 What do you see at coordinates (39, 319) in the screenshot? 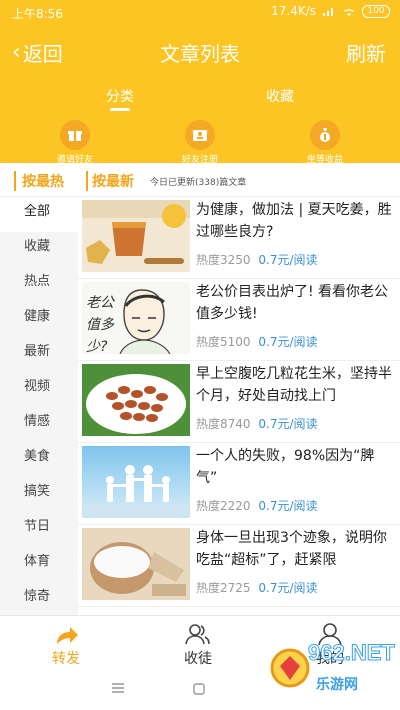
I see `sidebar-item-health: 健康` at bounding box center [39, 319].